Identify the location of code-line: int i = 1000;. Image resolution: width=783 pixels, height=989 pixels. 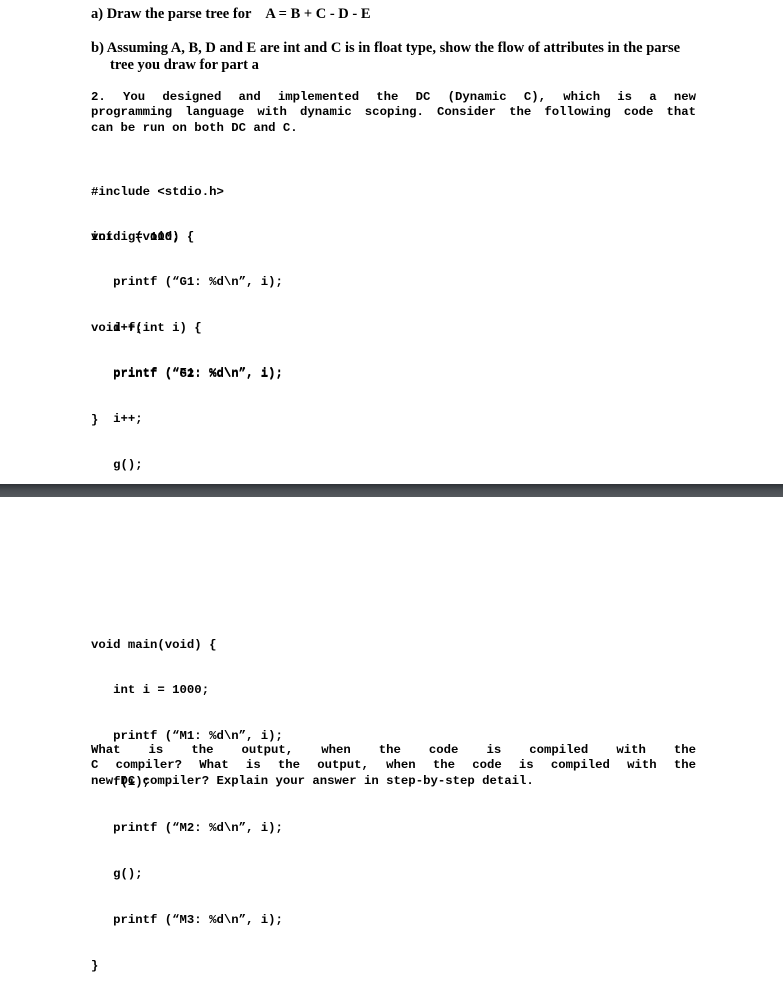
(150, 690).